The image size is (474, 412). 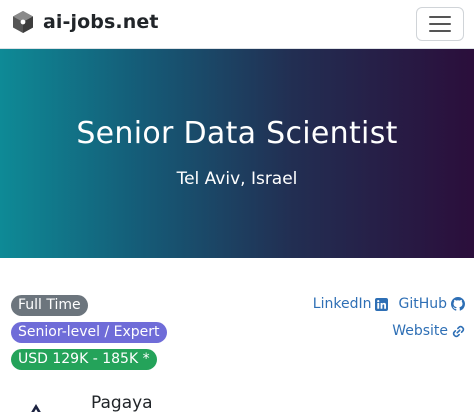 I want to click on employment-type-badge: Full Time, so click(x=49, y=305).